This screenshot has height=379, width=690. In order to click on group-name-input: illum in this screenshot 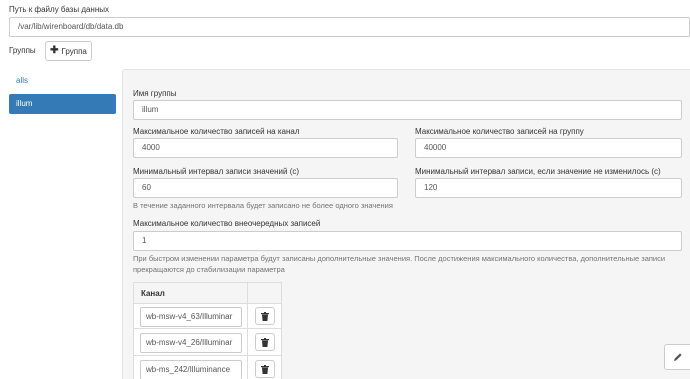, I will do `click(407, 110)`.